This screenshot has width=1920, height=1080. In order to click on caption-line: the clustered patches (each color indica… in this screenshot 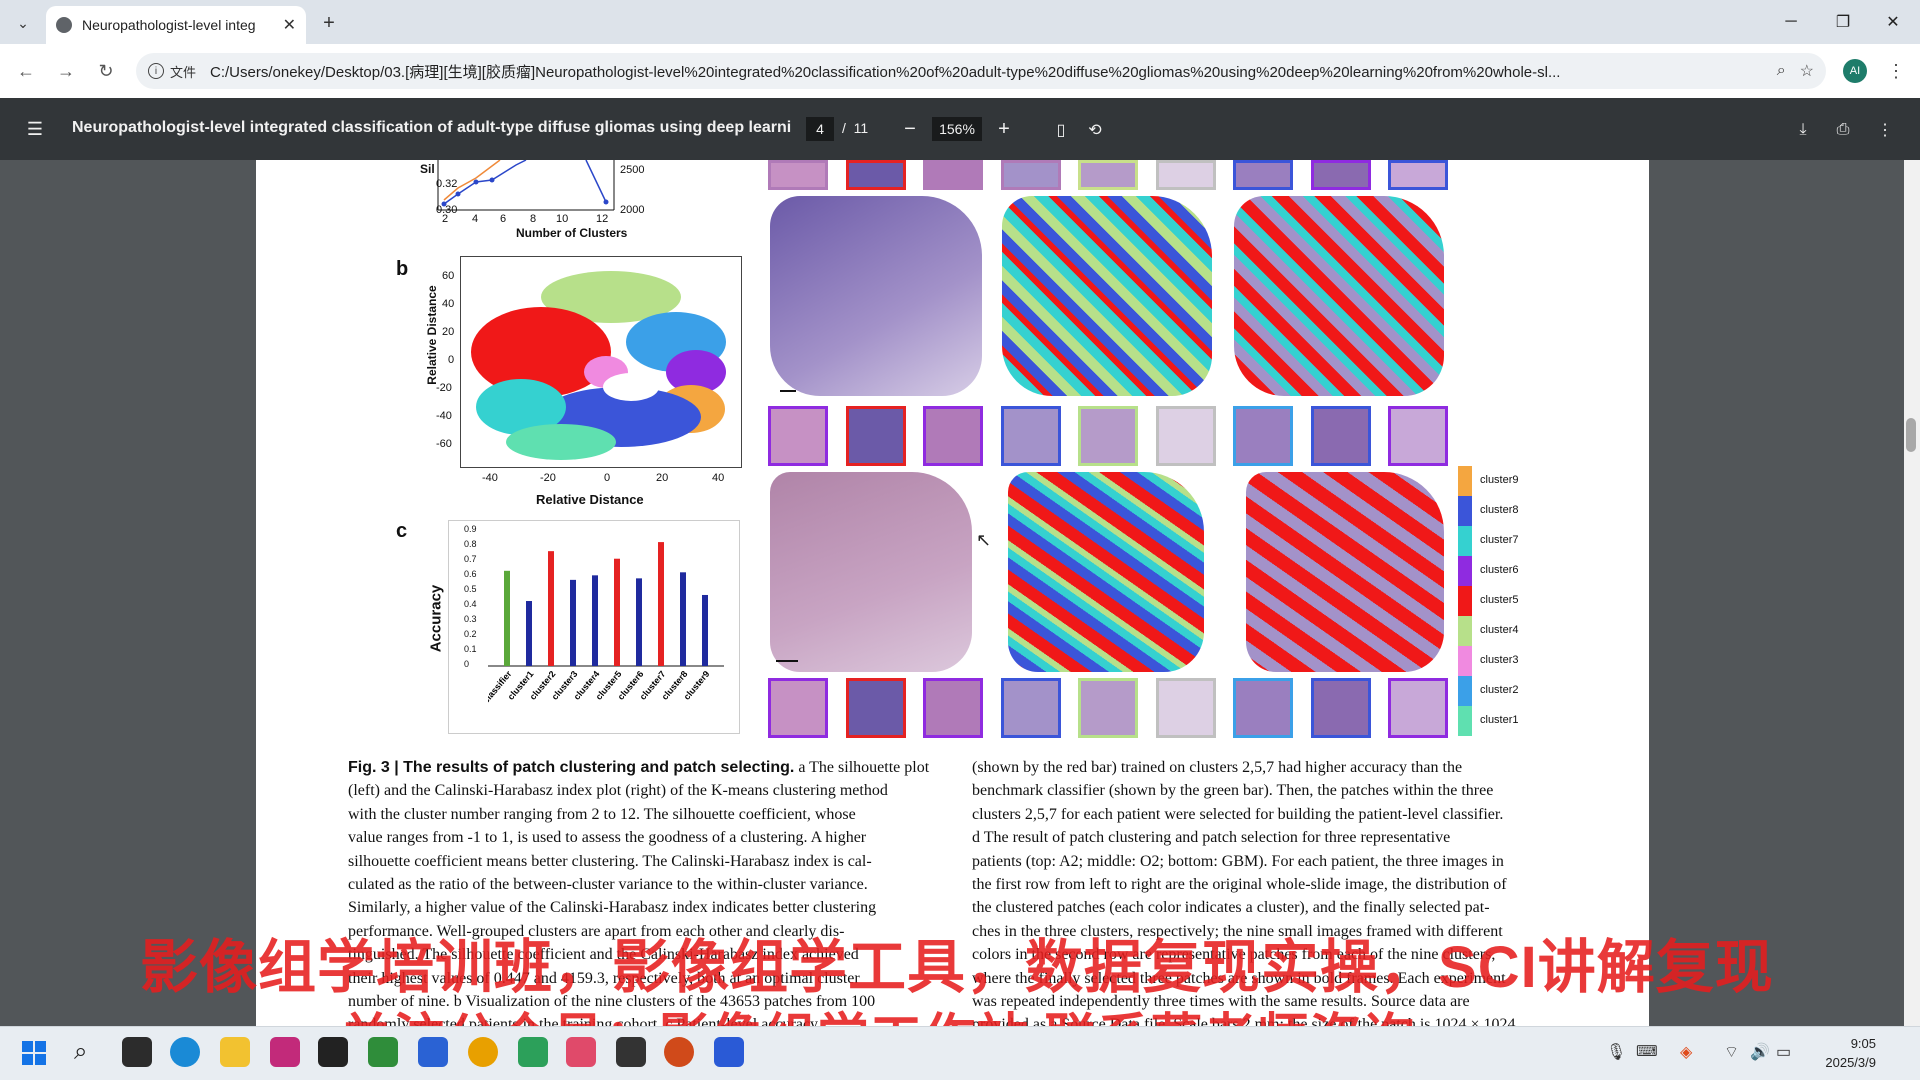, I will do `click(1231, 908)`.